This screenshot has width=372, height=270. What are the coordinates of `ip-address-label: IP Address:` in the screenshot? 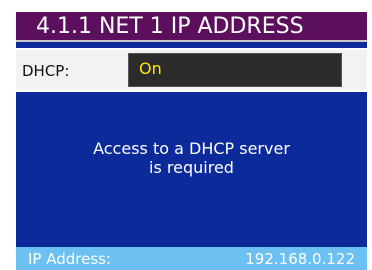 It's located at (70, 259).